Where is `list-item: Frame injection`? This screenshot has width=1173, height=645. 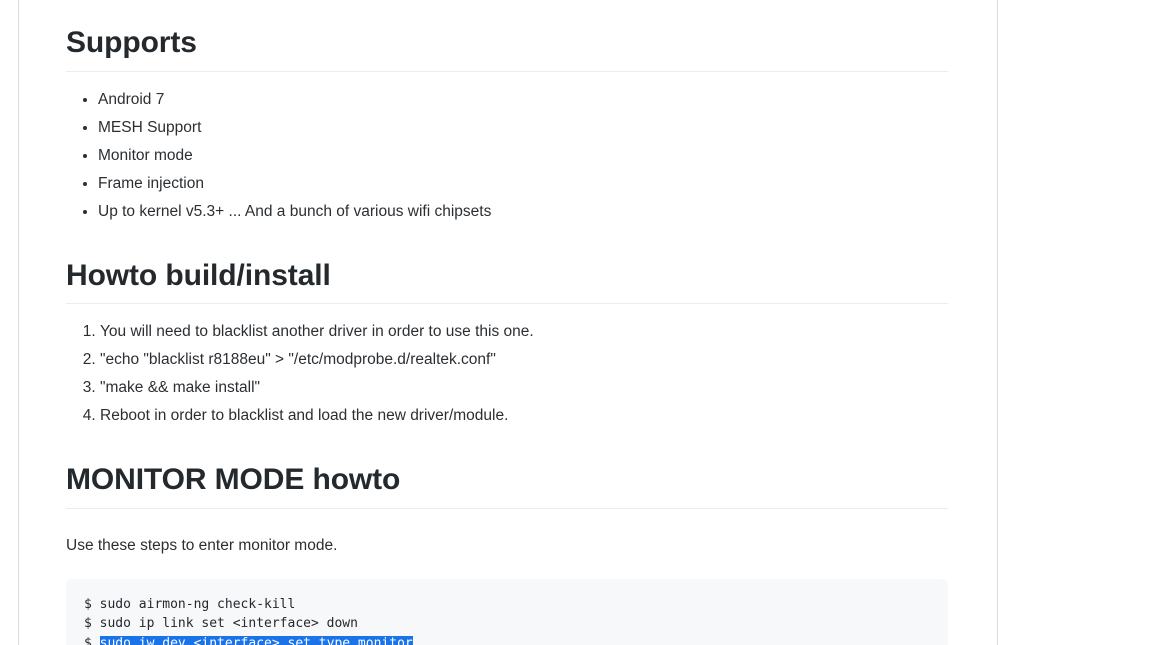 list-item: Frame injection is located at coordinates (523, 184).